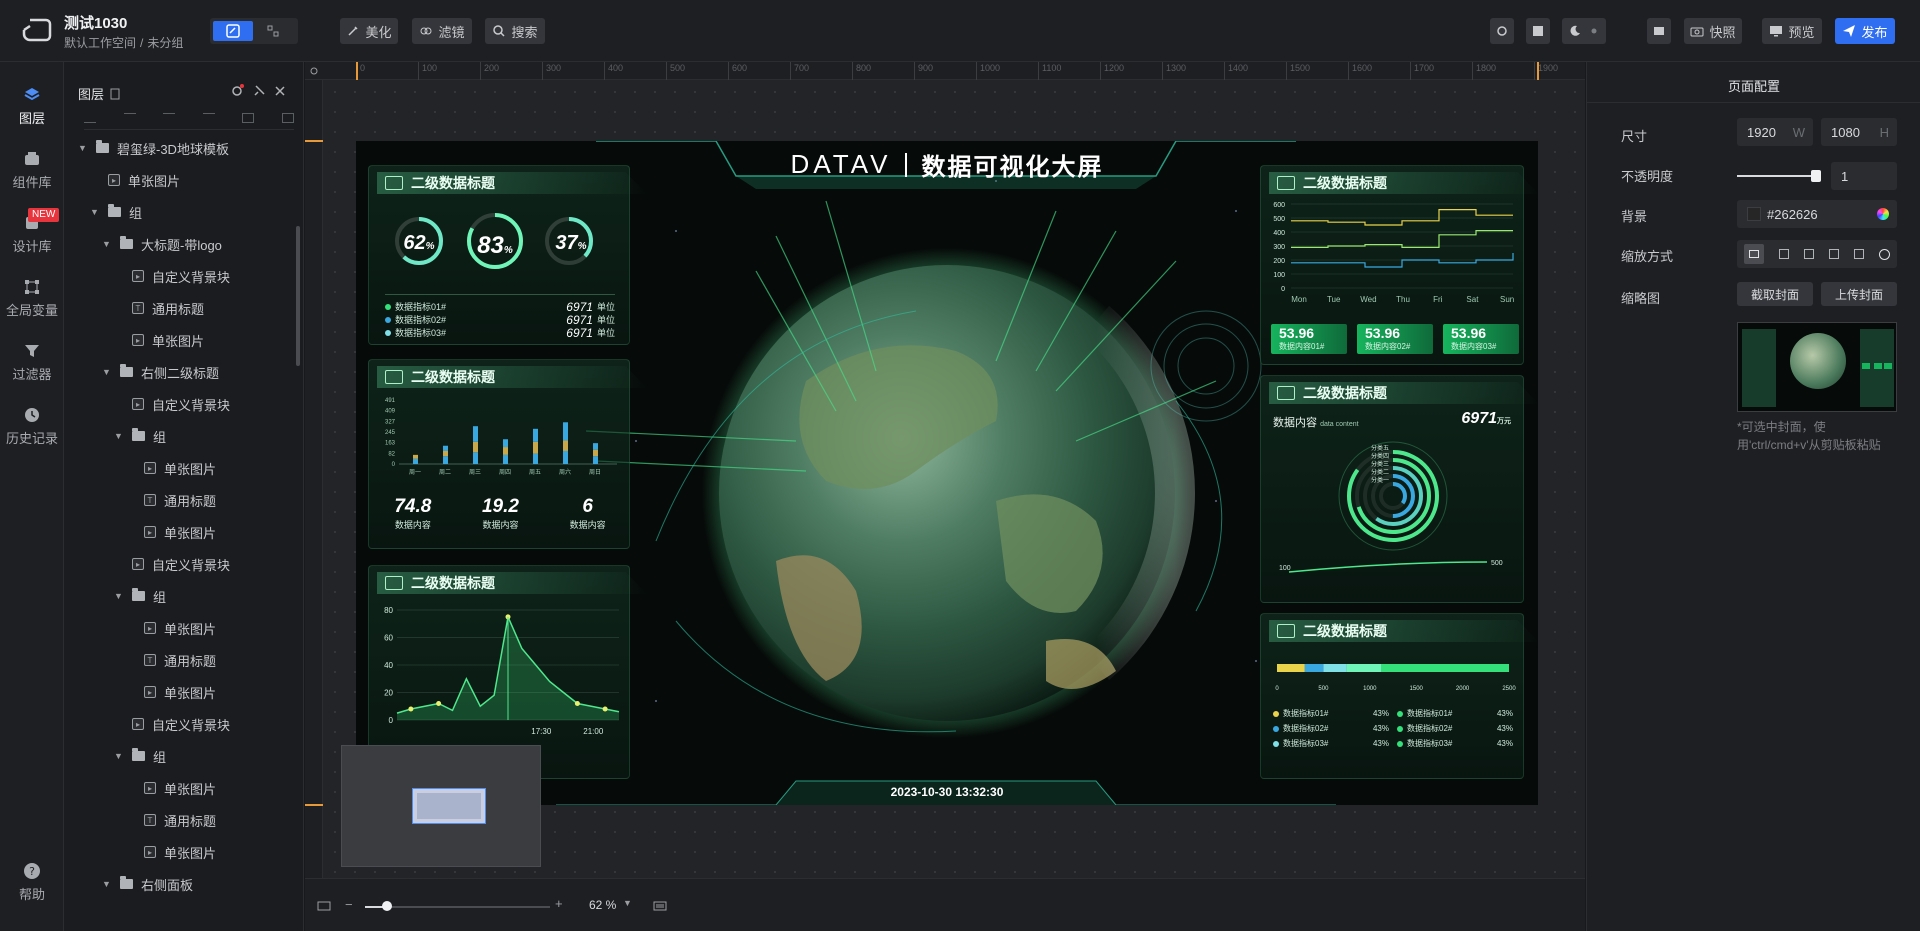  Describe the element at coordinates (298, 296) in the screenshot. I see `layers-scrollbar` at that location.